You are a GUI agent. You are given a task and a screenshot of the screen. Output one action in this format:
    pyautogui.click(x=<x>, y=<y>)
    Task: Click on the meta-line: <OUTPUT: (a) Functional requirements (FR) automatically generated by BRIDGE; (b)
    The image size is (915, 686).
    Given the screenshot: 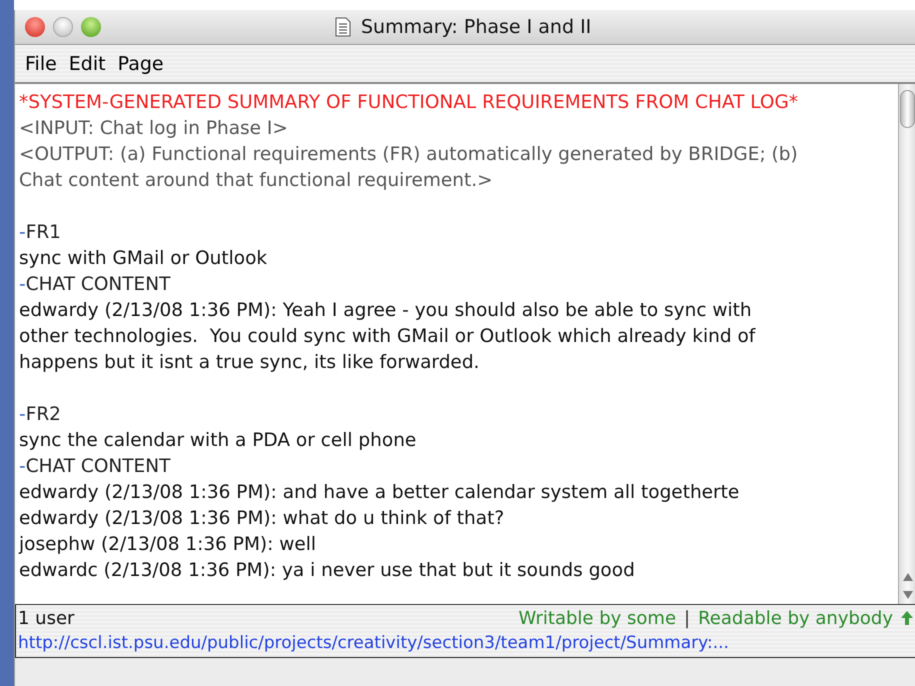 What is the action you would take?
    pyautogui.click(x=408, y=155)
    